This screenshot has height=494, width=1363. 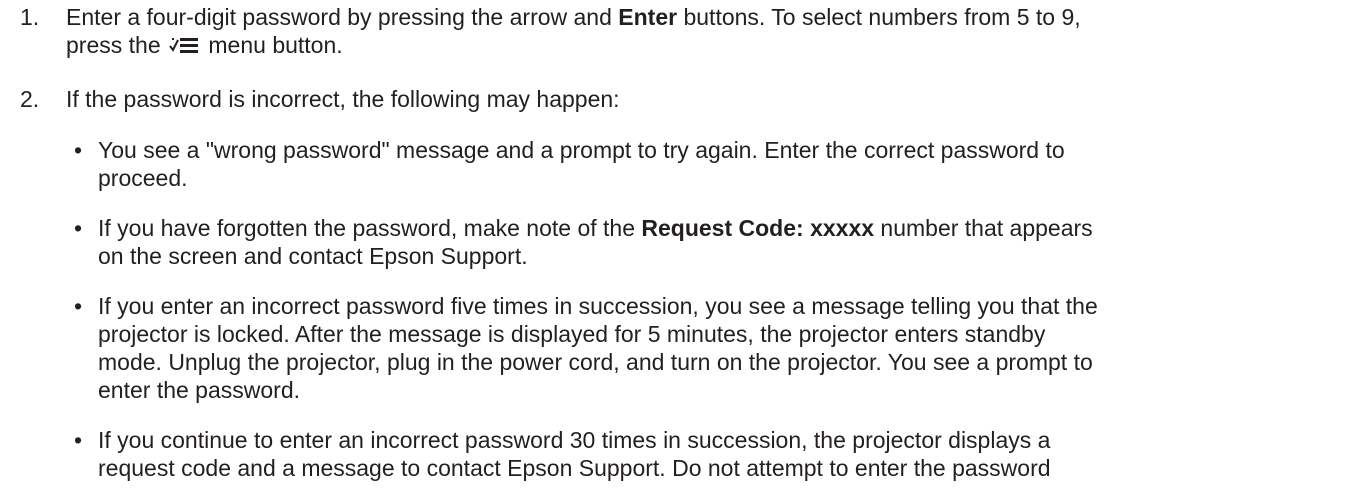 I want to click on step-number: 2., so click(x=30, y=99).